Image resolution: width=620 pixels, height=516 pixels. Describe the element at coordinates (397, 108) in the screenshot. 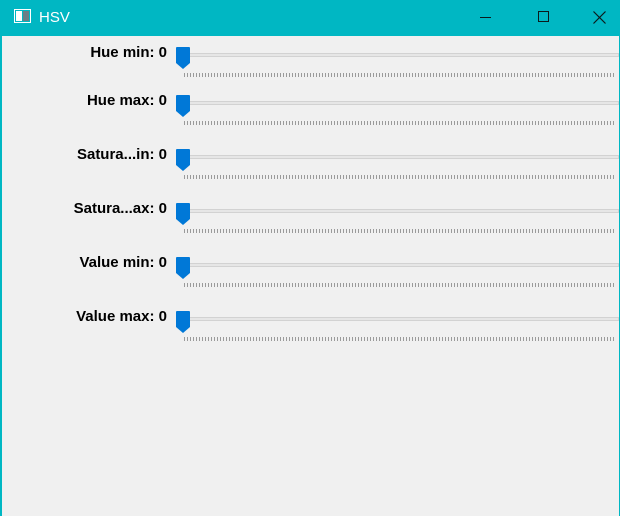

I see `trackbar-hue-max` at that location.